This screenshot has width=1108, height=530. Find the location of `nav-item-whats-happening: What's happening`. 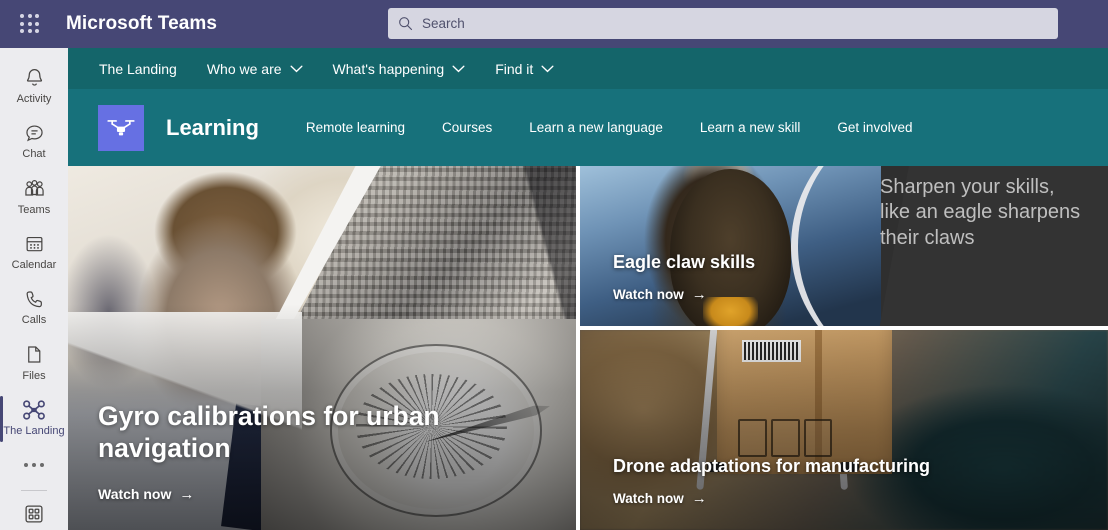

nav-item-whats-happening: What's happening is located at coordinates (399, 69).